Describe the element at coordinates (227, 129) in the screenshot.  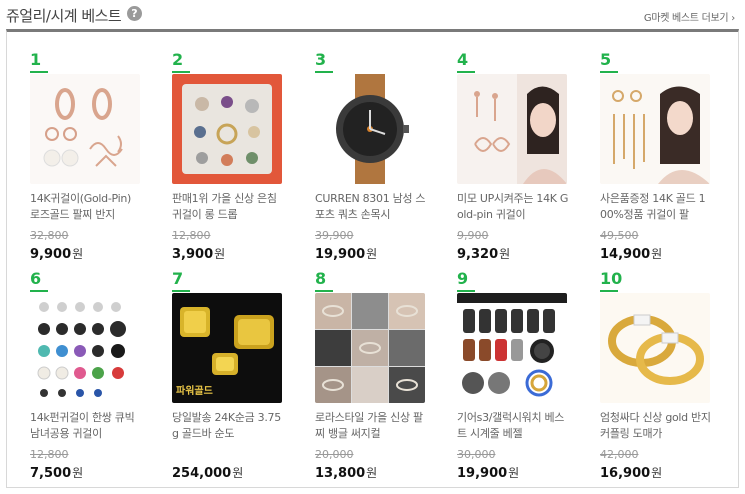
I see `earring-set-image` at that location.